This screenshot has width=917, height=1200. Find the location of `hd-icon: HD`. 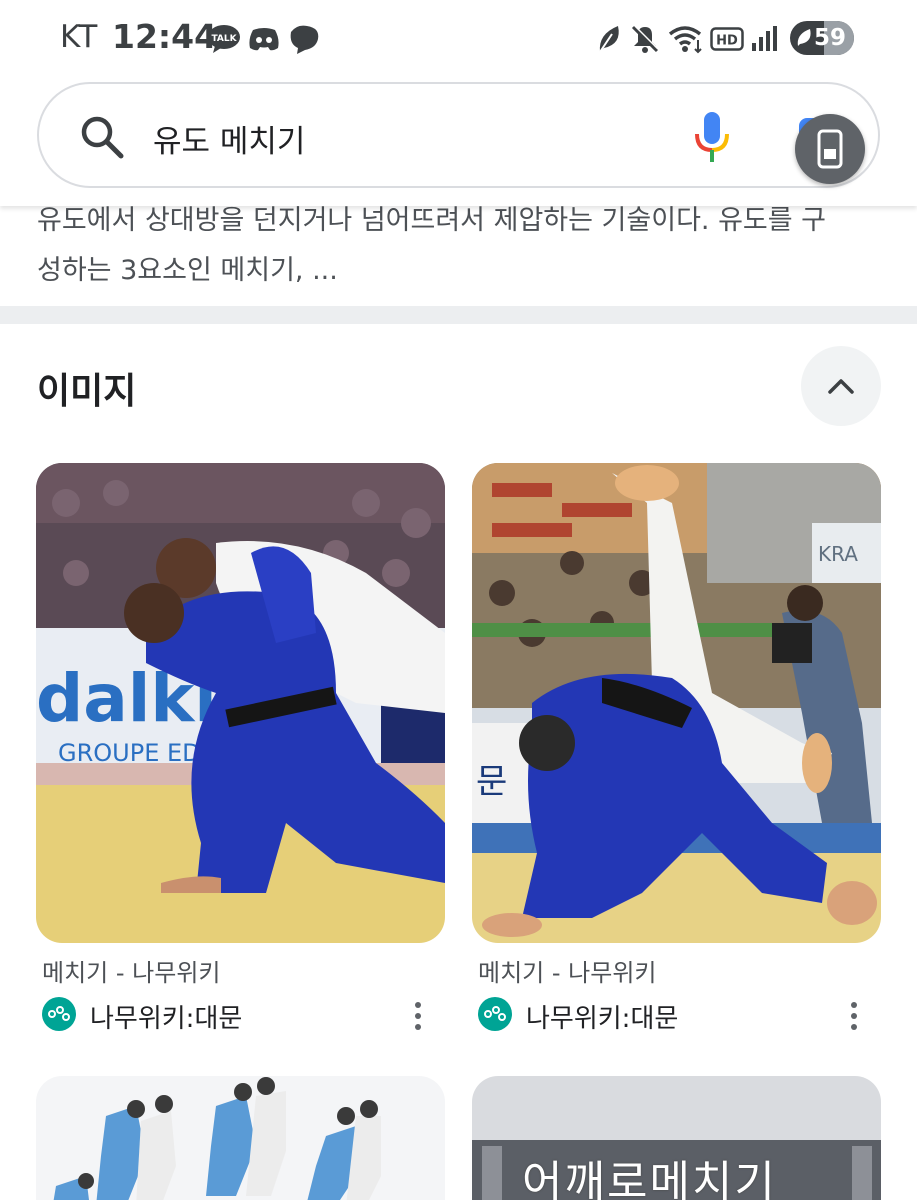

hd-icon: HD is located at coordinates (727, 39).